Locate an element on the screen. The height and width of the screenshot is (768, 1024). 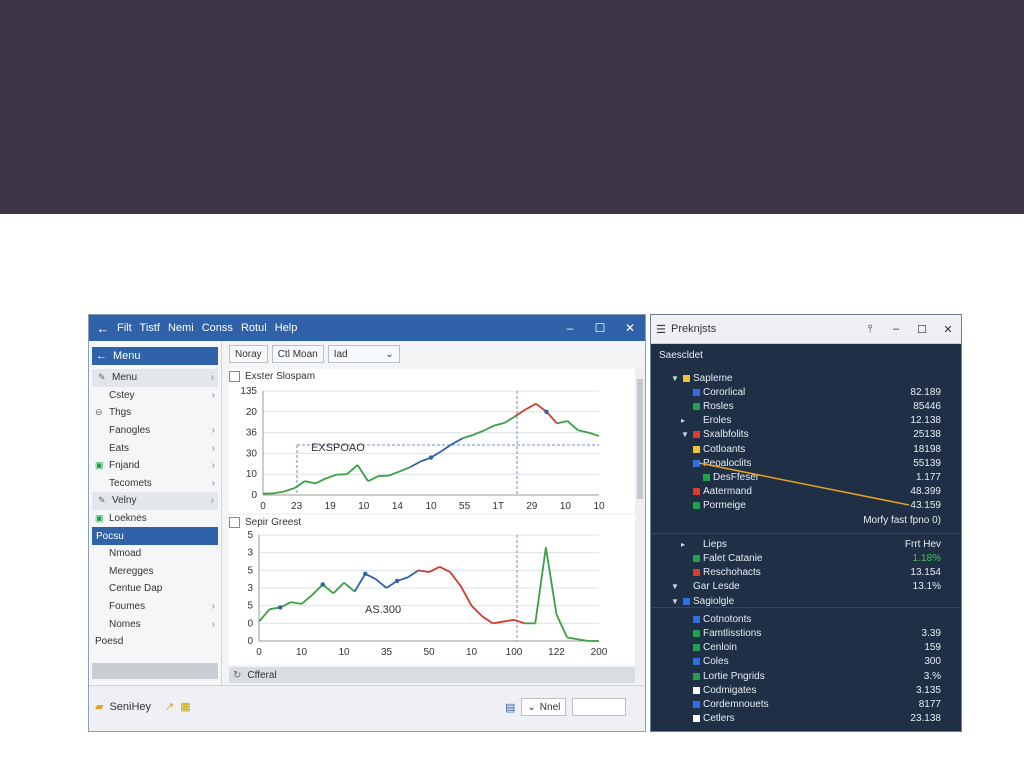
property-label: Lortie Pngrids is located at coordinates (734, 676).